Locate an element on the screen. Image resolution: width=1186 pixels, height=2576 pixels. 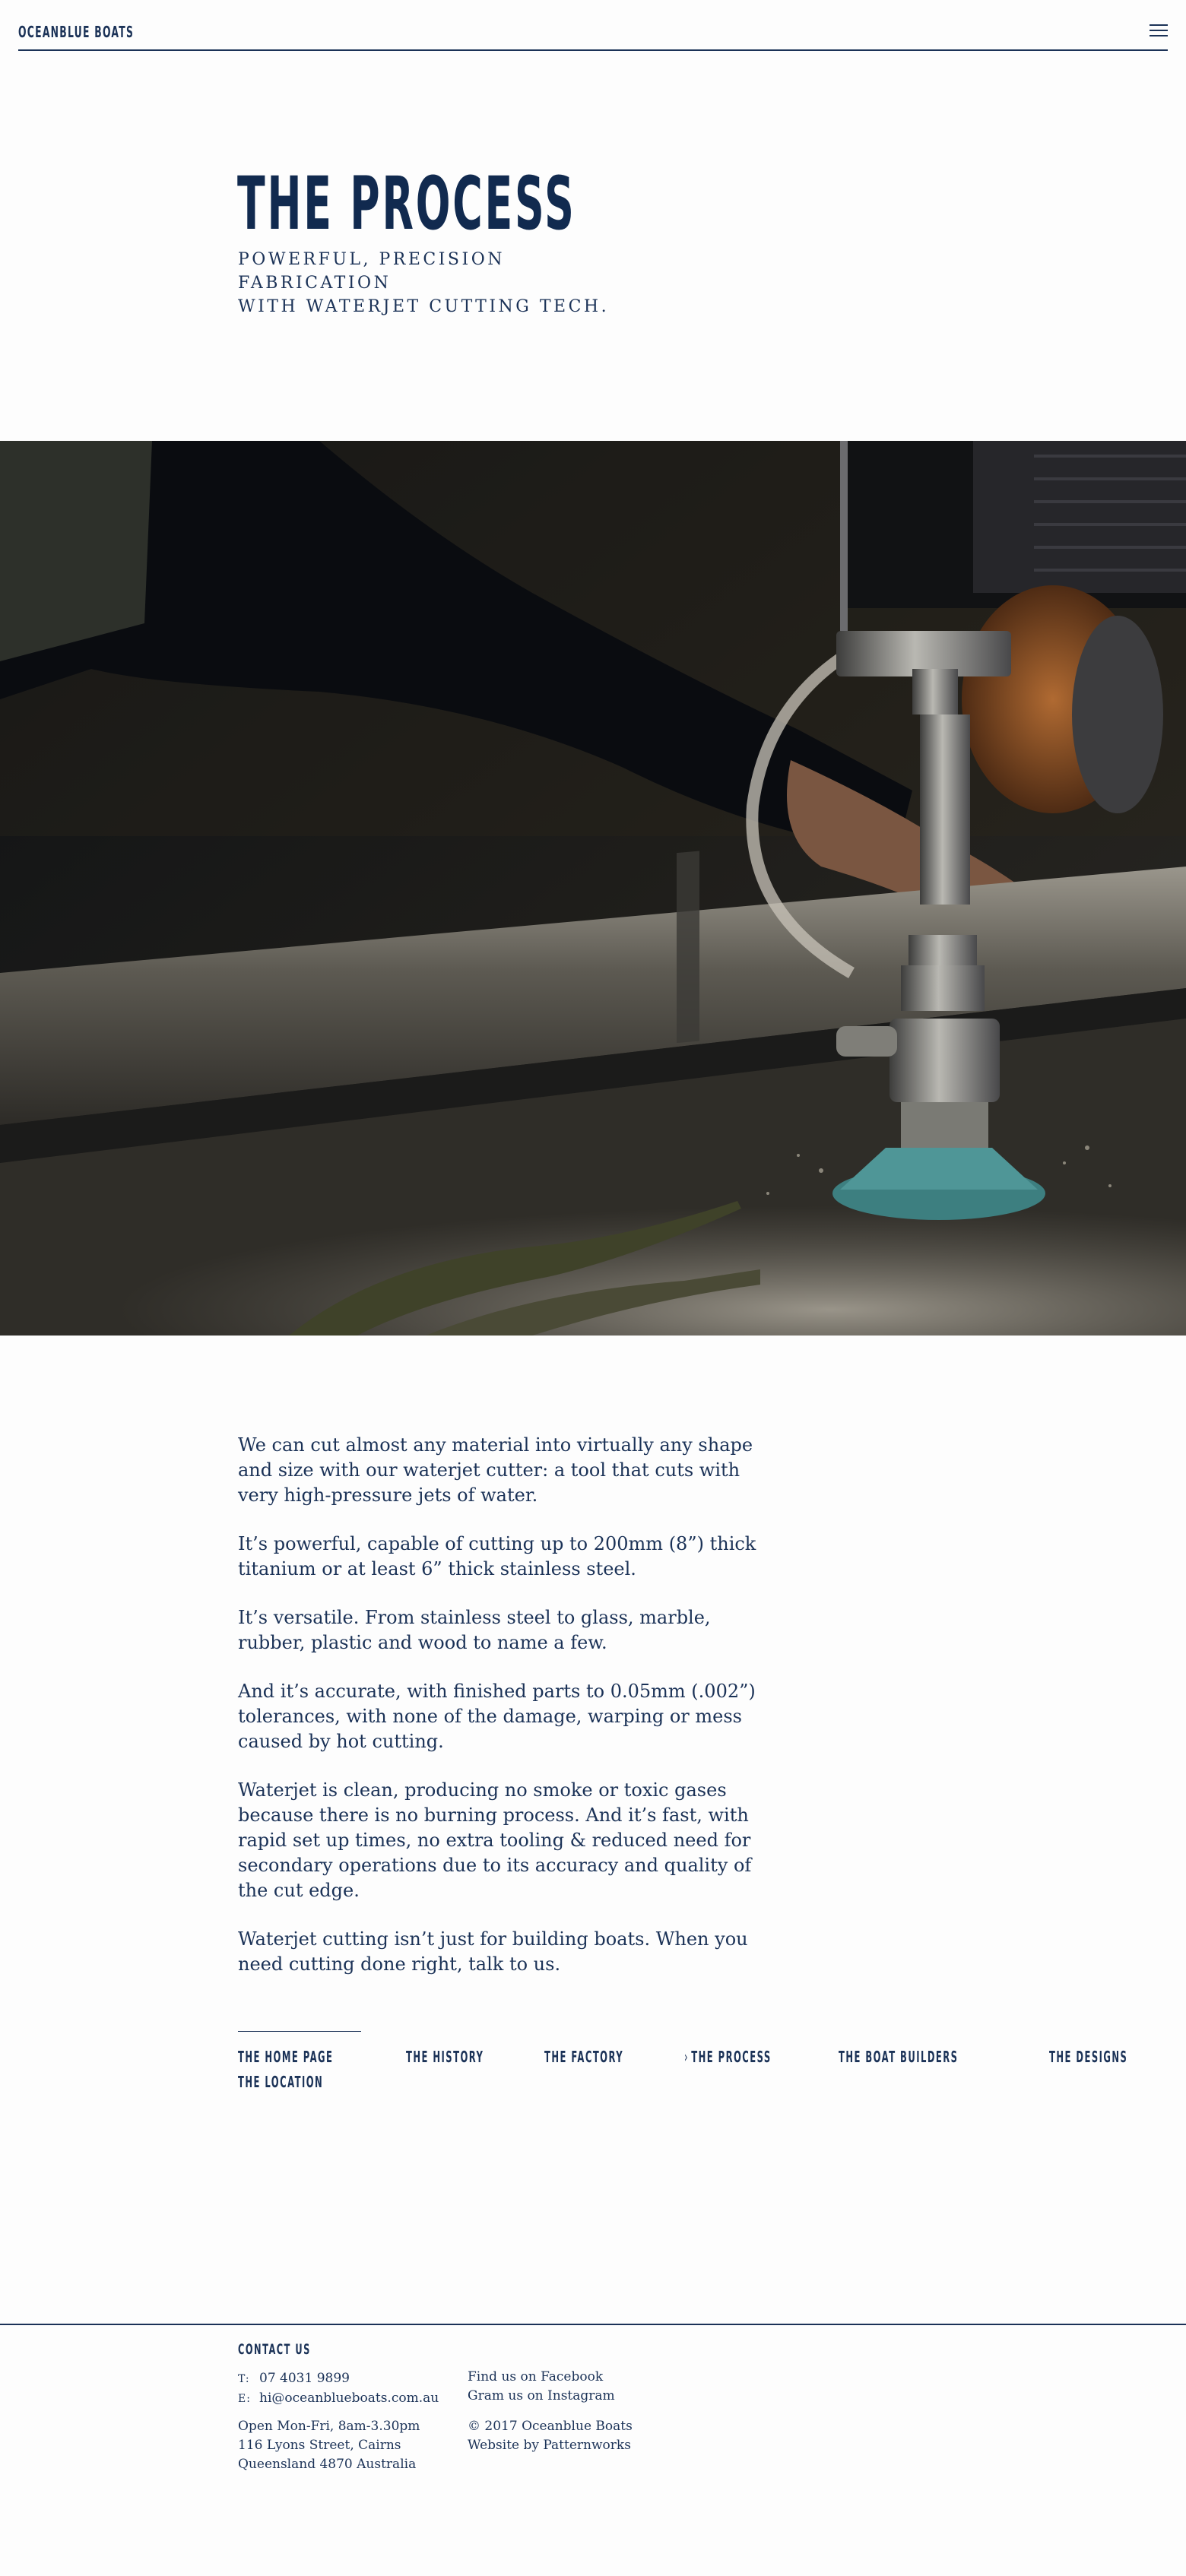
copyright: © 2017 Oceanblue Boats is located at coordinates (550, 2426).